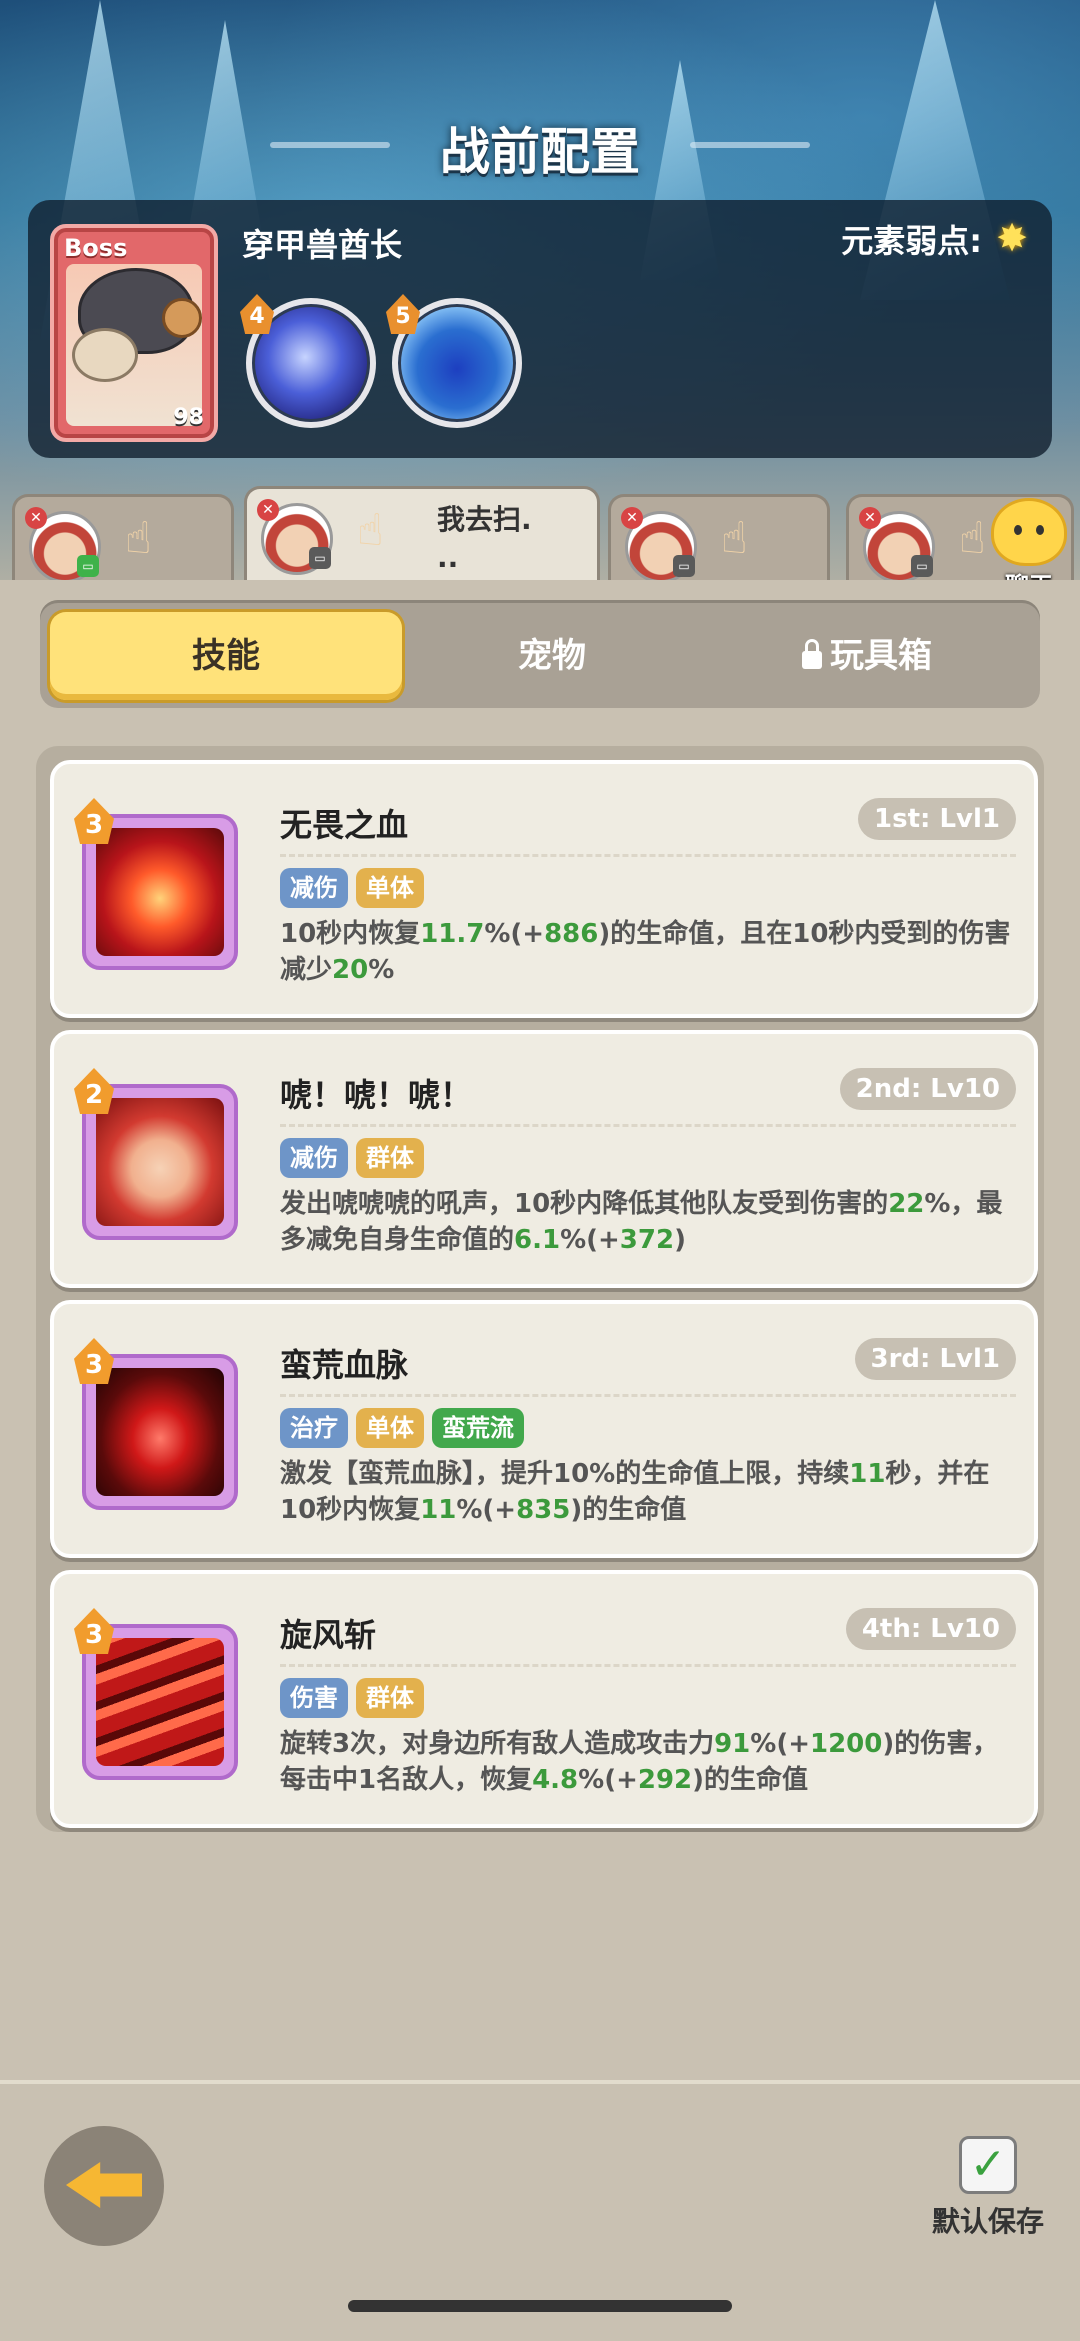  I want to click on highlighted-value: 22, so click(906, 1204).